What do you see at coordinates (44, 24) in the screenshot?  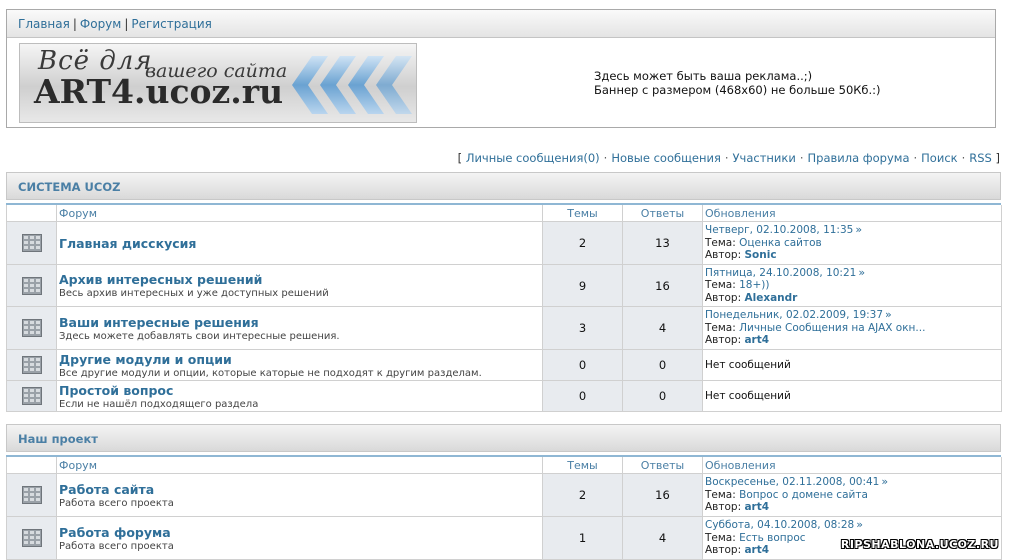 I see `nav-home-link: Главная` at bounding box center [44, 24].